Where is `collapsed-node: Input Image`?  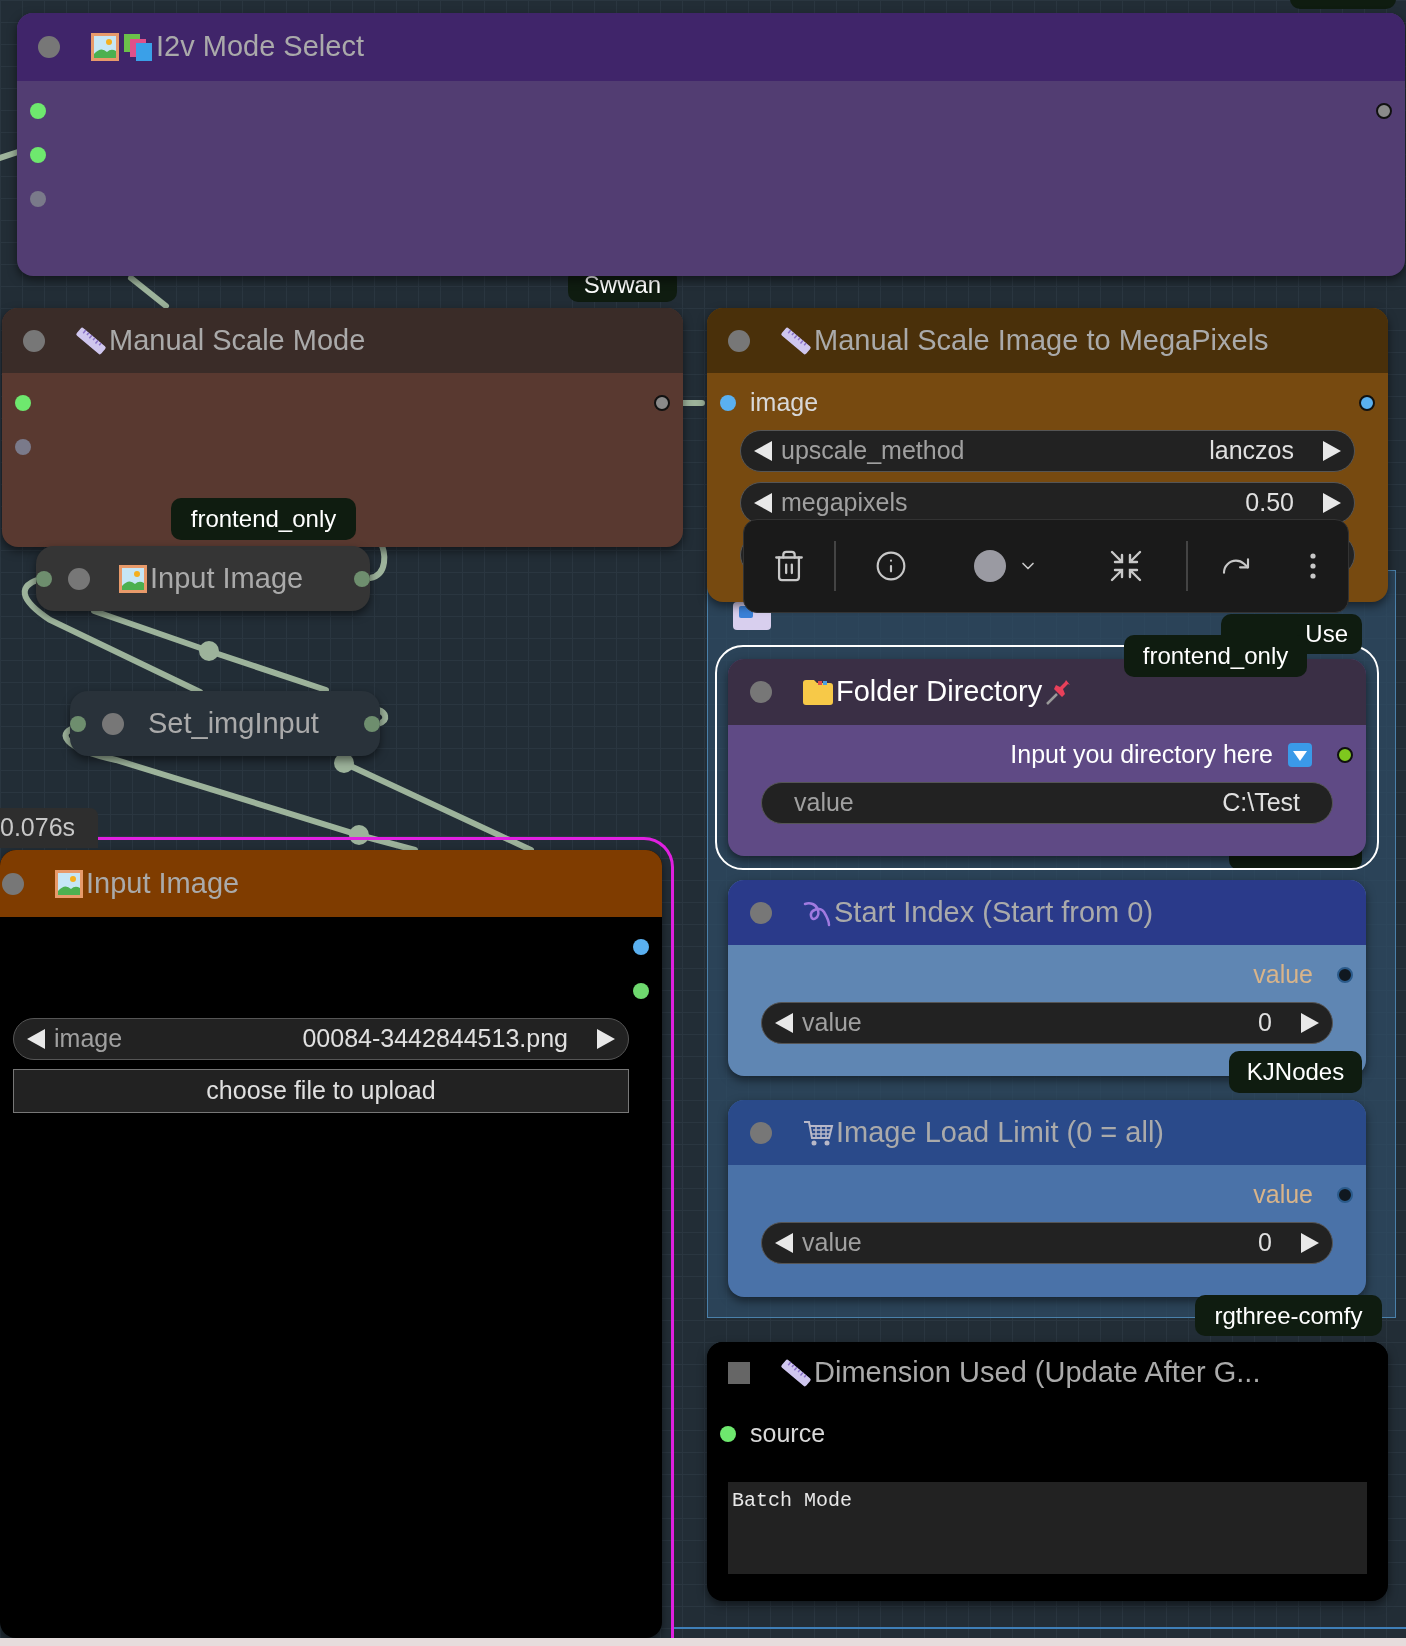
collapsed-node: Input Image is located at coordinates (203, 578).